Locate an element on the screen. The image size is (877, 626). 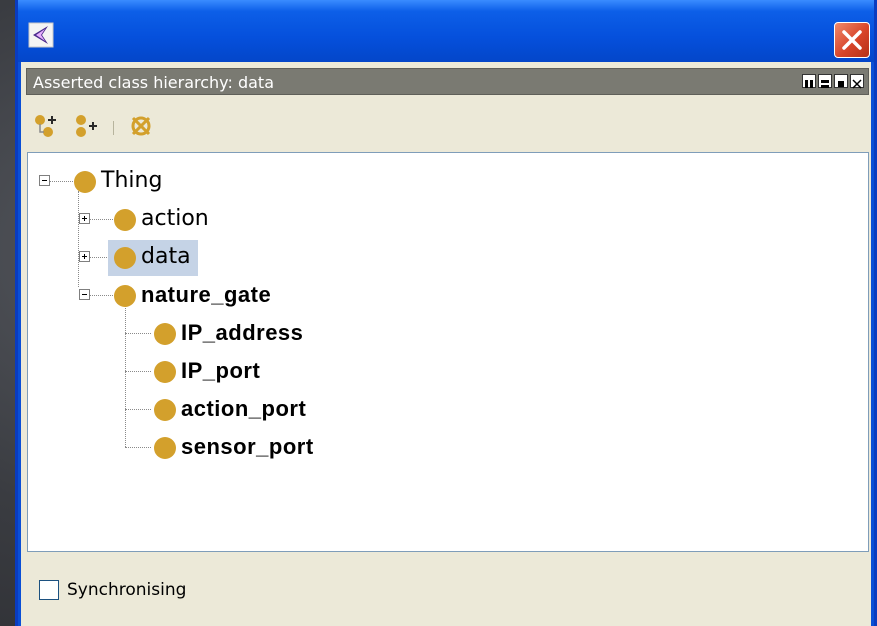
tree-node-ip-port: IP_port is located at coordinates (228, 371).